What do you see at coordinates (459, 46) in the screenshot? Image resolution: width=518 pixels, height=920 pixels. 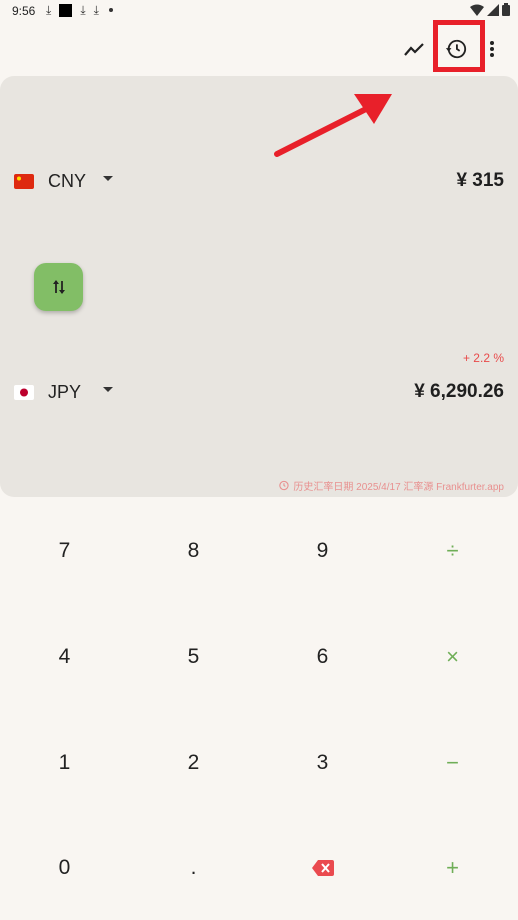 I see `highlight-box` at bounding box center [459, 46].